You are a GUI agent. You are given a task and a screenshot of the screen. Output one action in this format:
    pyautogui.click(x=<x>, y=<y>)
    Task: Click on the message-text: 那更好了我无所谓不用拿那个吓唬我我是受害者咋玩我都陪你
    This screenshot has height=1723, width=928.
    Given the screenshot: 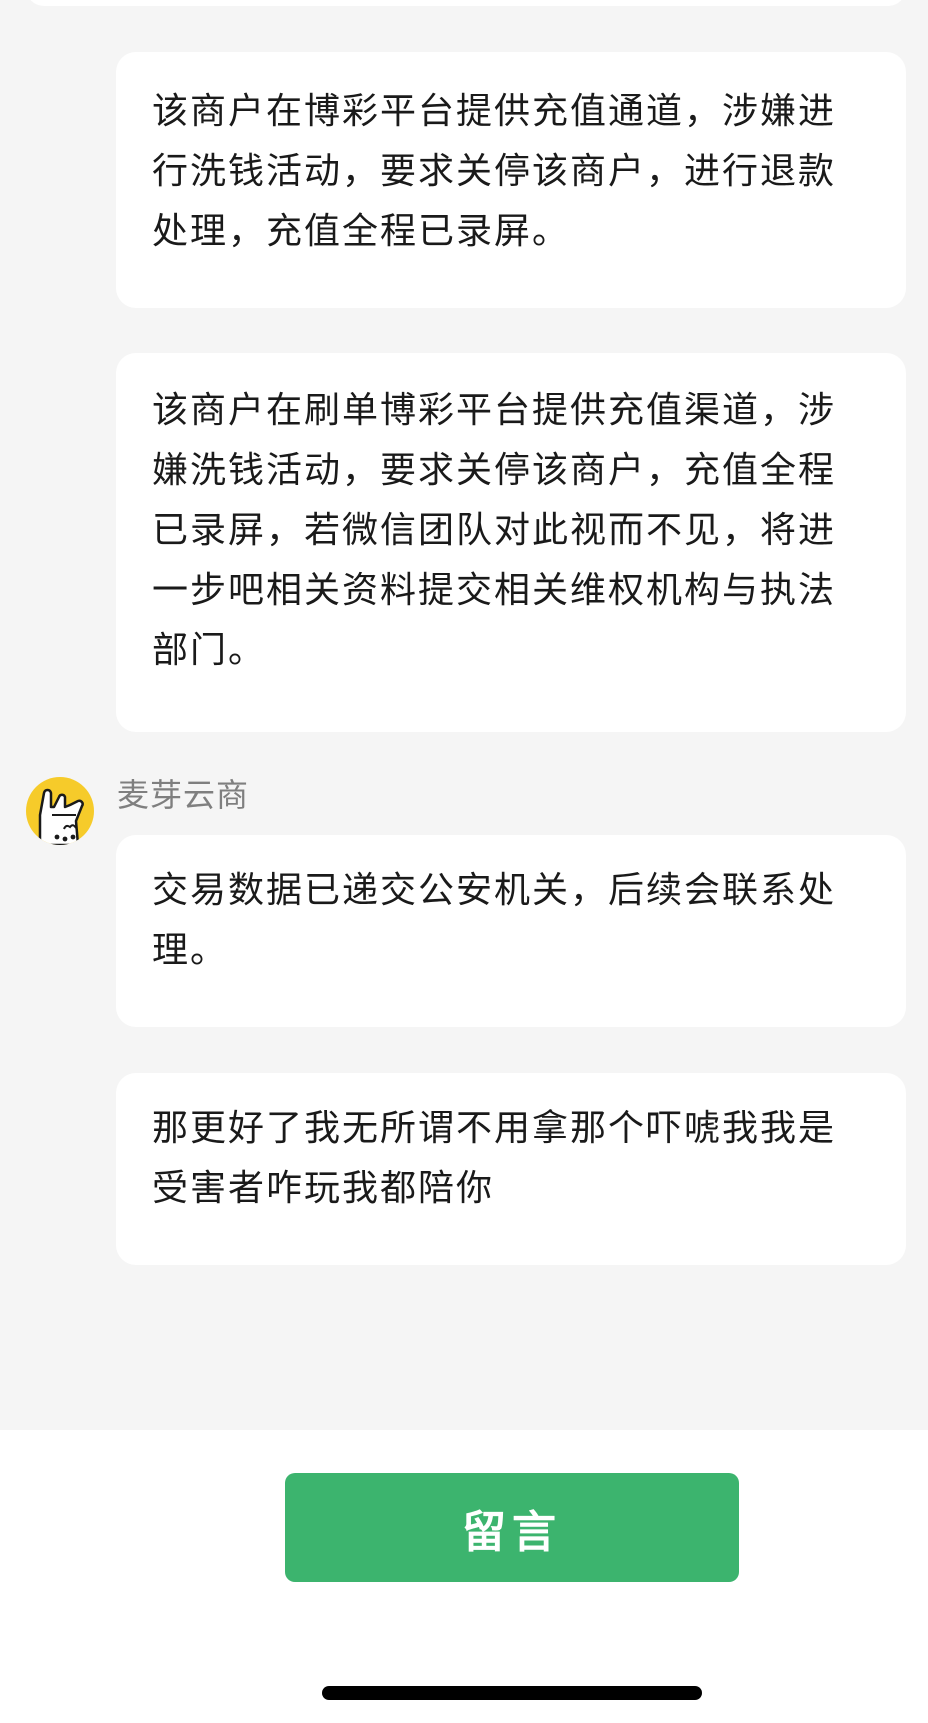 What is the action you would take?
    pyautogui.click(x=494, y=1158)
    